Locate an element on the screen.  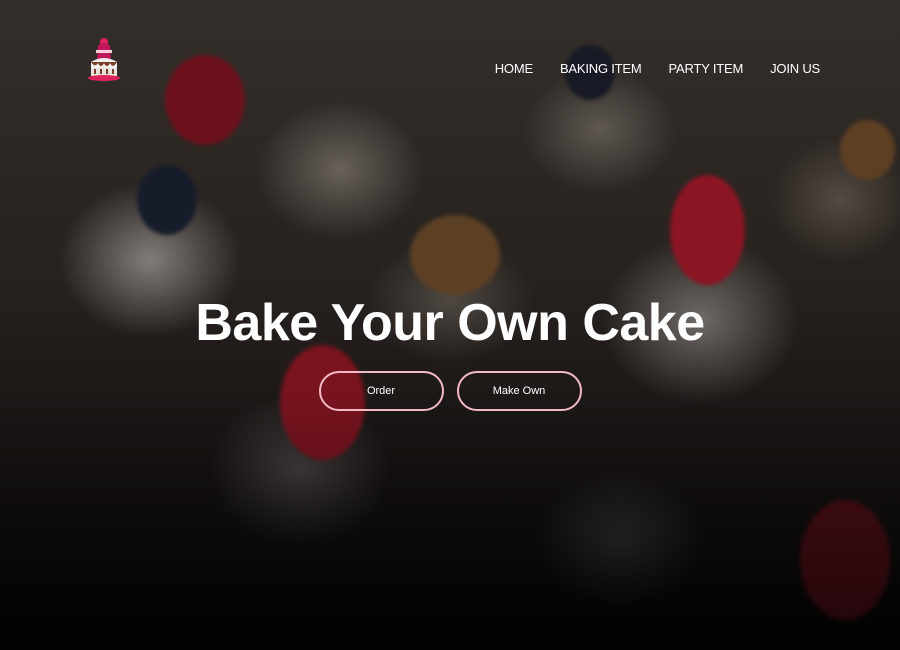
strawberry-decoration is located at coordinates (845, 560).